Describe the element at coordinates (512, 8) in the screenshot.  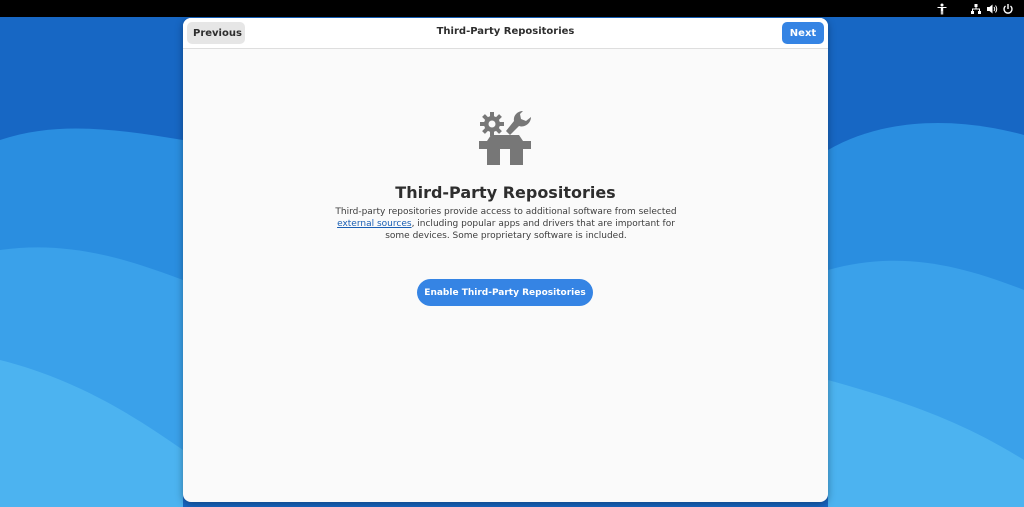
I see `top-bar` at that location.